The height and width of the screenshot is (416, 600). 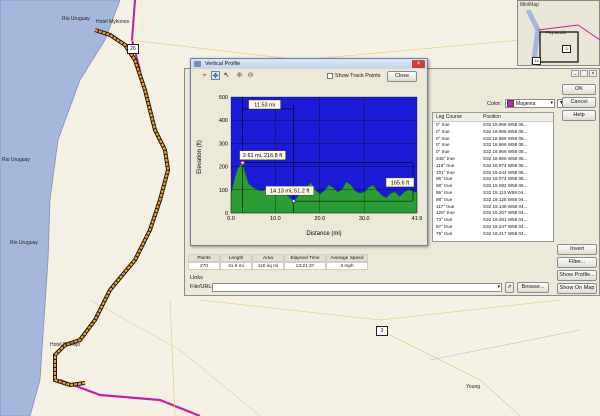 I want to click on y-tick-label: 200, so click(x=223, y=168).